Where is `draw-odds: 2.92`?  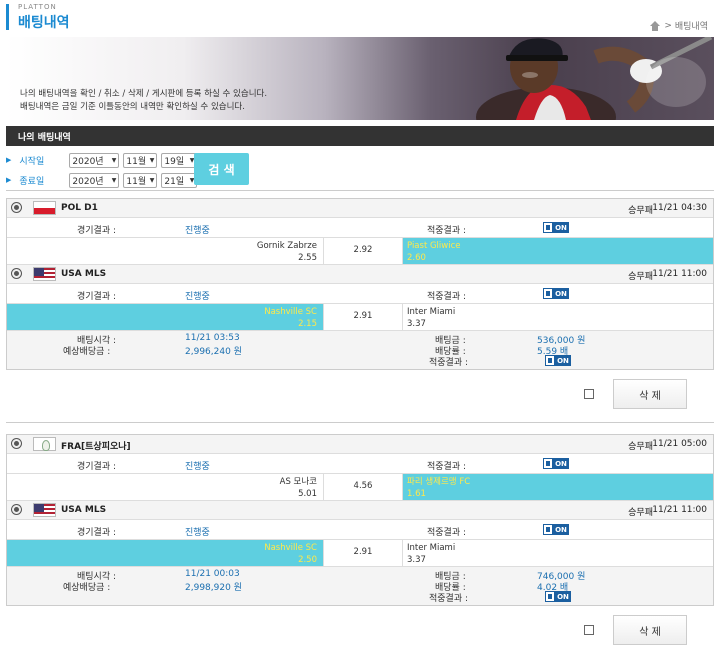 draw-odds: 2.92 is located at coordinates (363, 251).